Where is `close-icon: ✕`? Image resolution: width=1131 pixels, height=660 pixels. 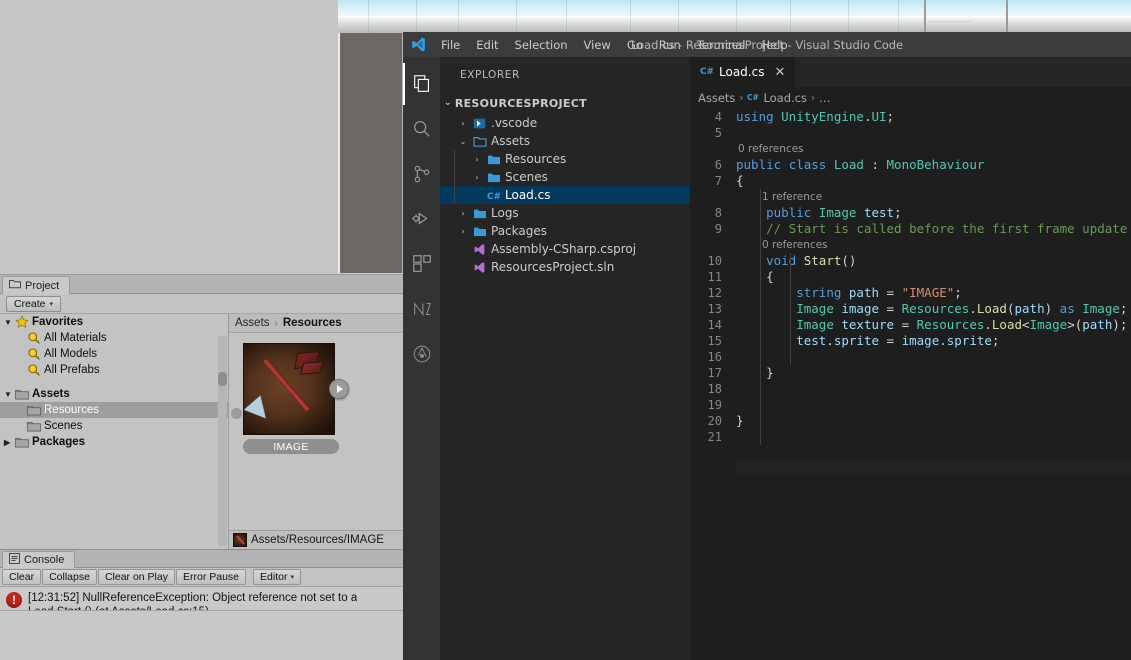 close-icon: ✕ is located at coordinates (779, 72).